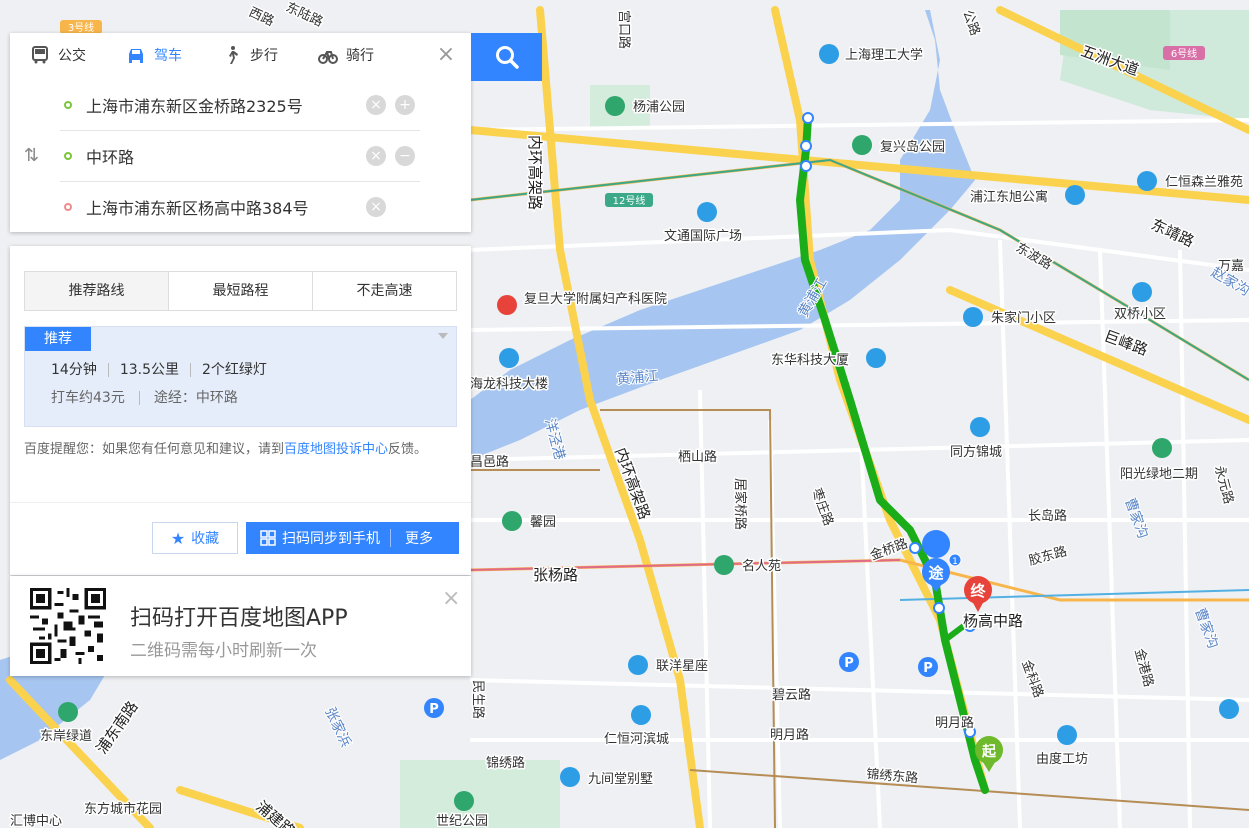 The height and width of the screenshot is (828, 1249). I want to click on svg-text: 馨园, so click(543, 522).